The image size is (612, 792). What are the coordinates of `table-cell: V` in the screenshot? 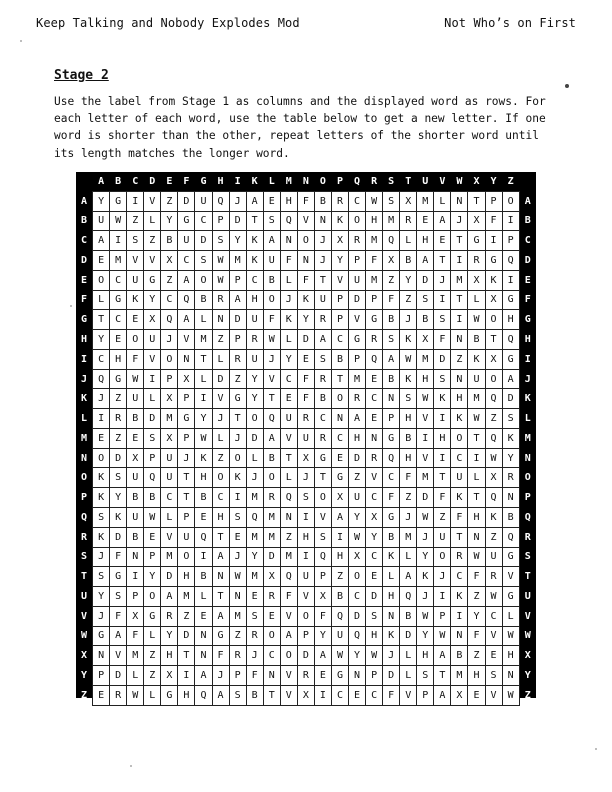 It's located at (305, 596).